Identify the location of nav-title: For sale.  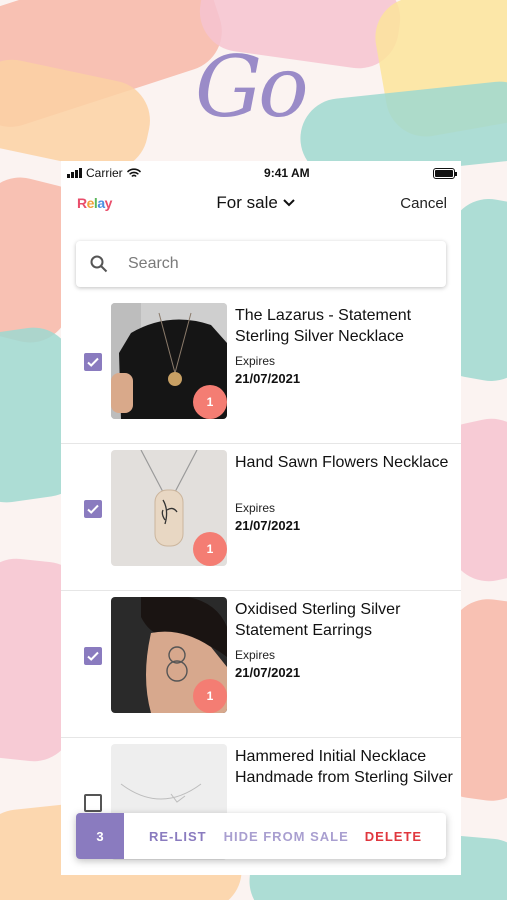
(247, 202).